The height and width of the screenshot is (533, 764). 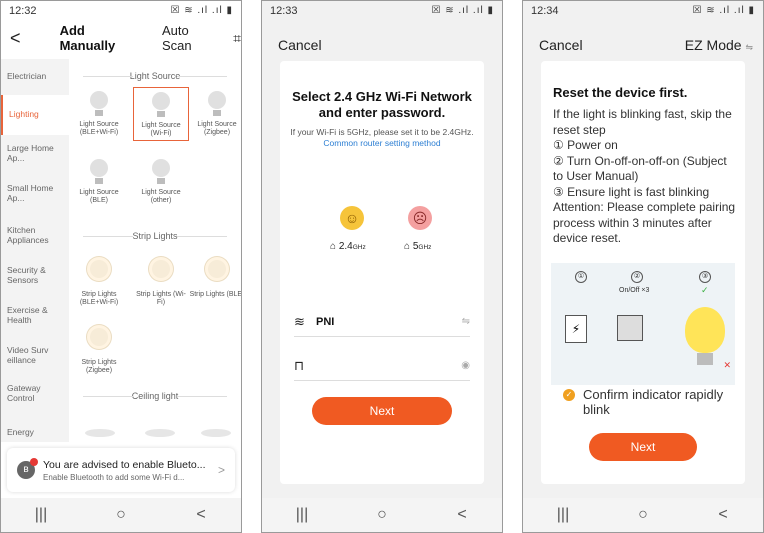 What do you see at coordinates (705, 290) in the screenshot?
I see `check-icon: ✓` at bounding box center [705, 290].